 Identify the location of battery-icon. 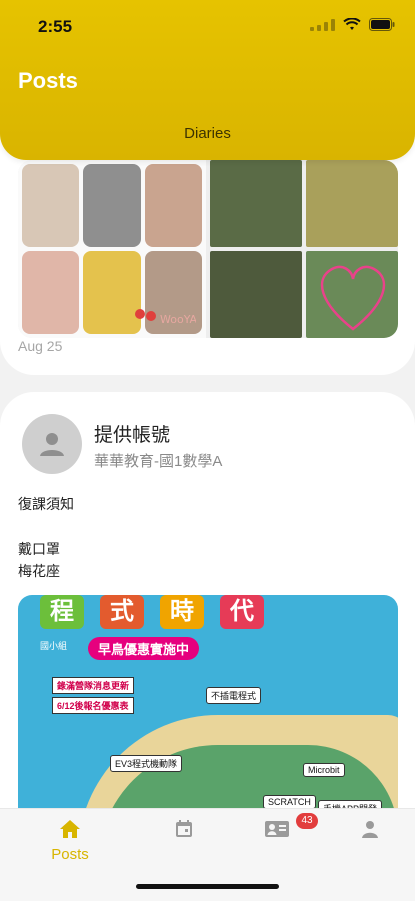
(382, 24).